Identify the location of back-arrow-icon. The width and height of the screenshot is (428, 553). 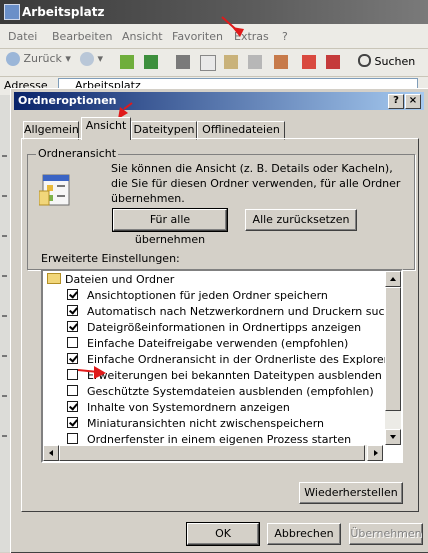
(13, 59).